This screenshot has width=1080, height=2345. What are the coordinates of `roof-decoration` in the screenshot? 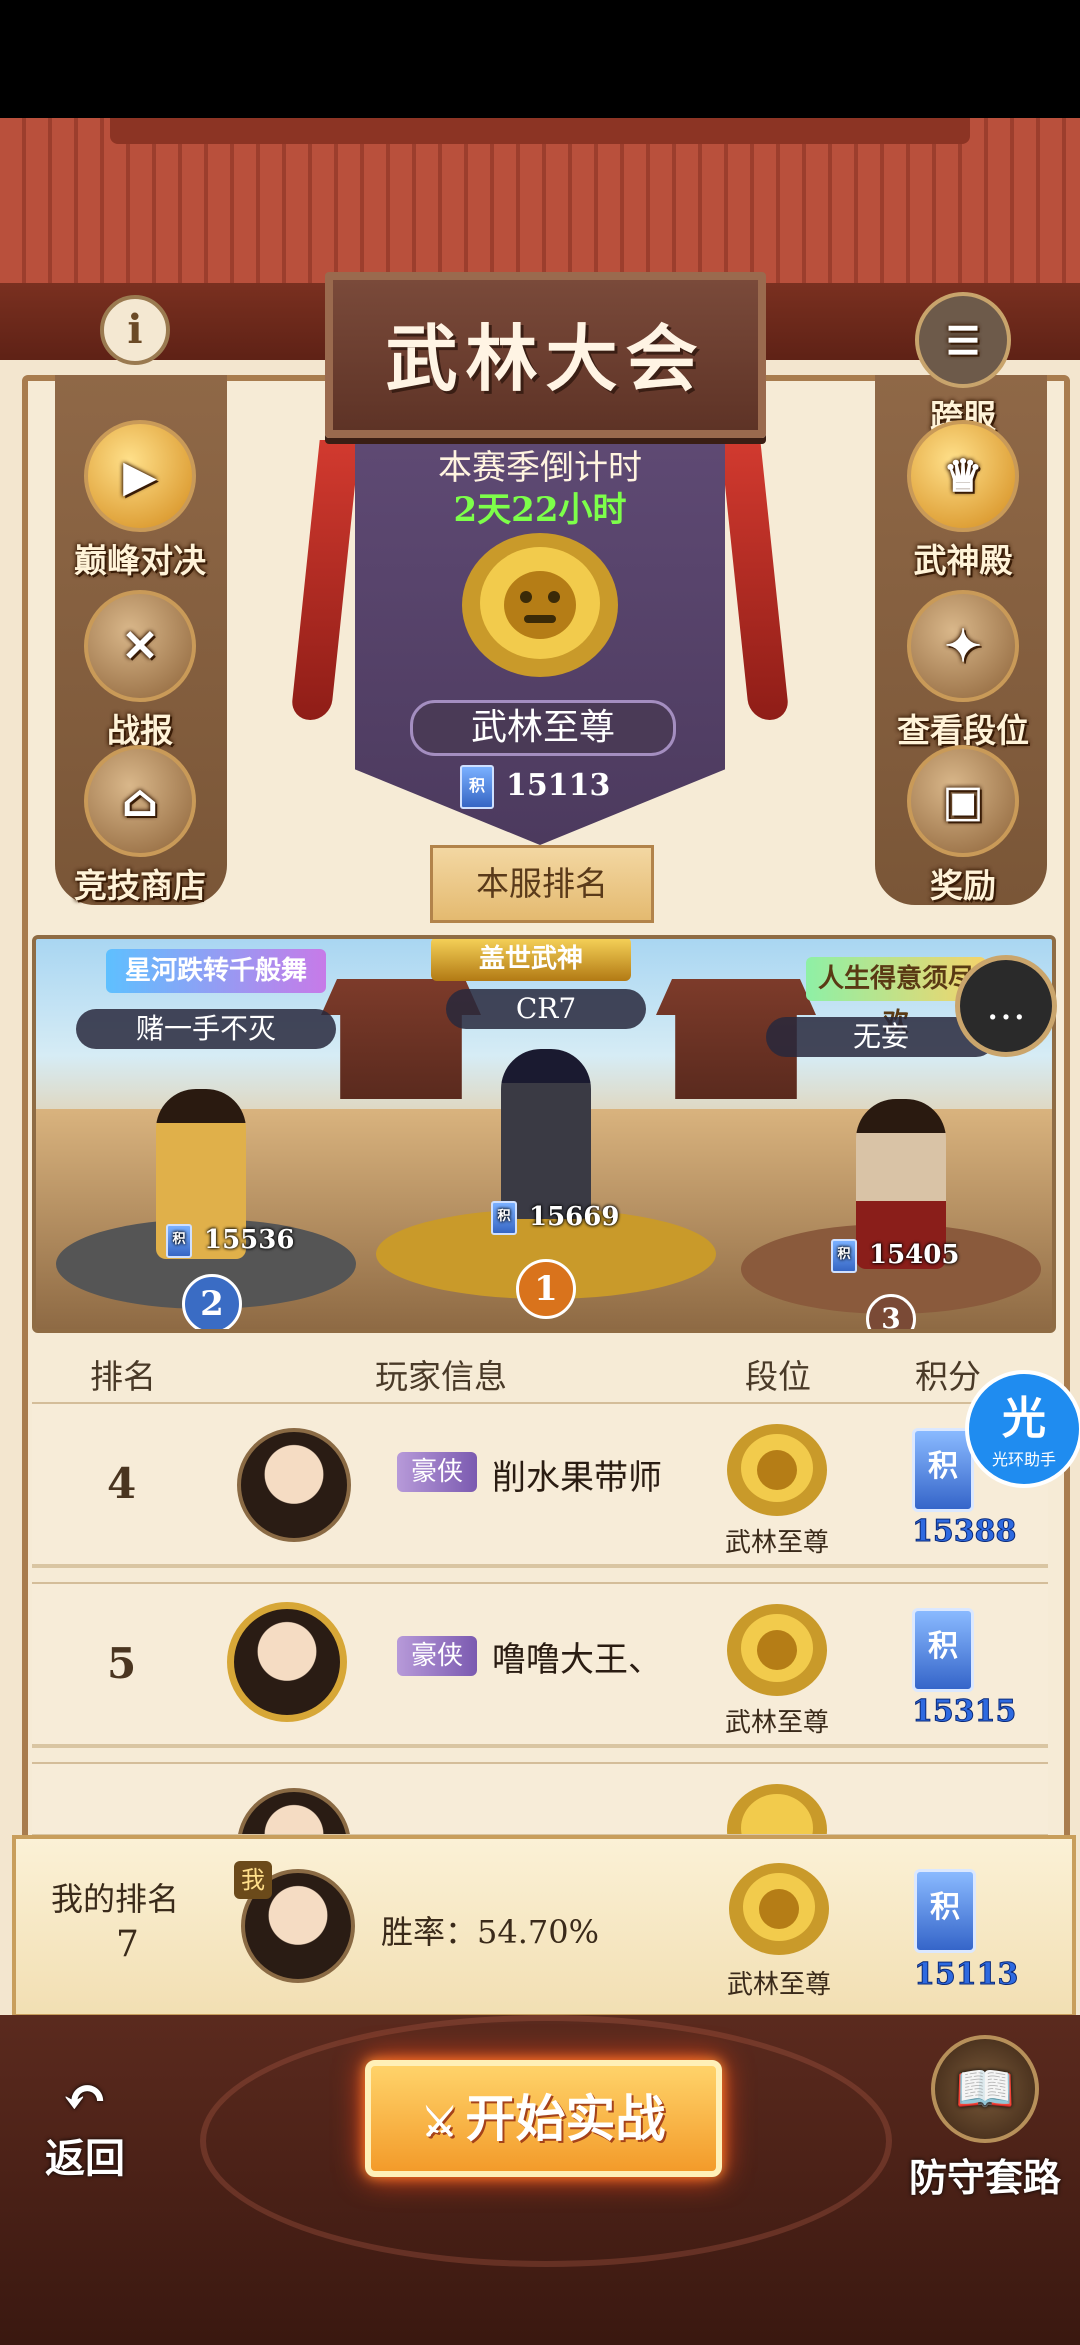 It's located at (540, 207).